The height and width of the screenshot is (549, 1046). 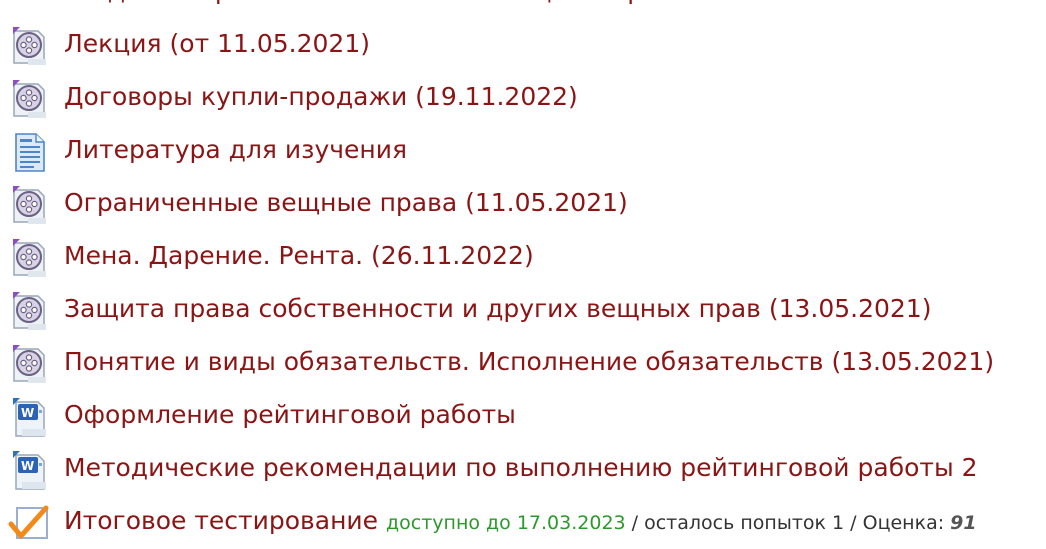 I want to click on list-item: W Оформление рейтинговой работы, so click(x=523, y=418).